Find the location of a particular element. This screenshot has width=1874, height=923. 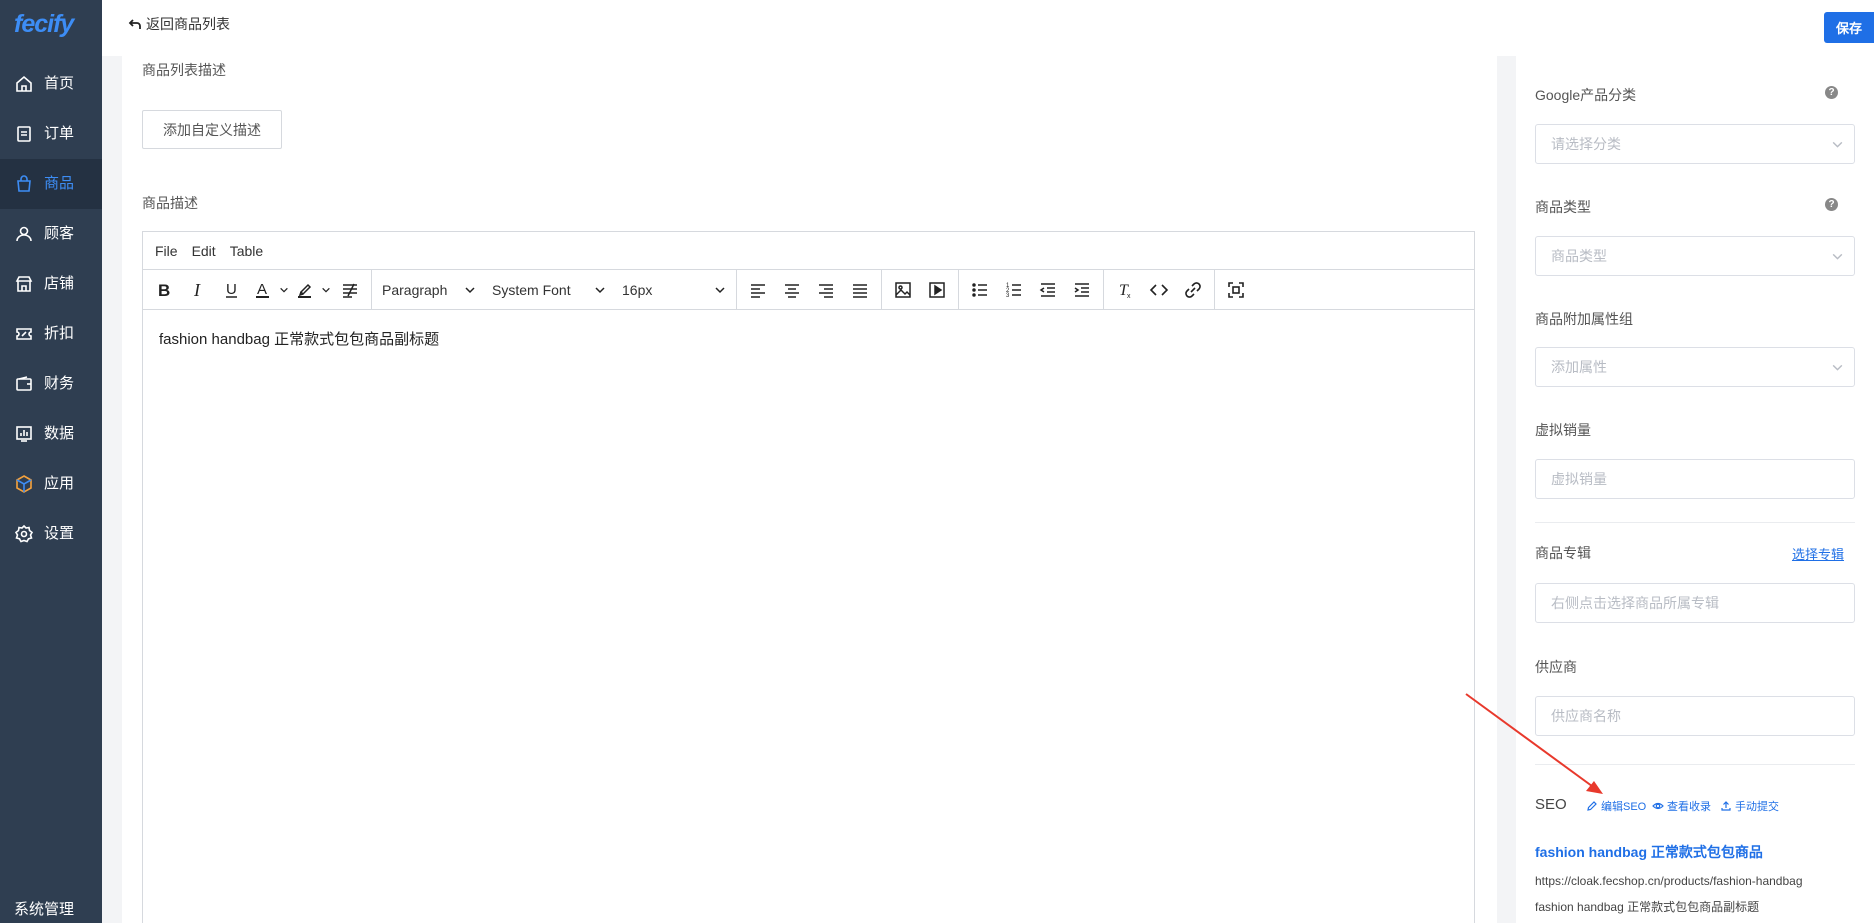

upload-icon is located at coordinates (1726, 806).